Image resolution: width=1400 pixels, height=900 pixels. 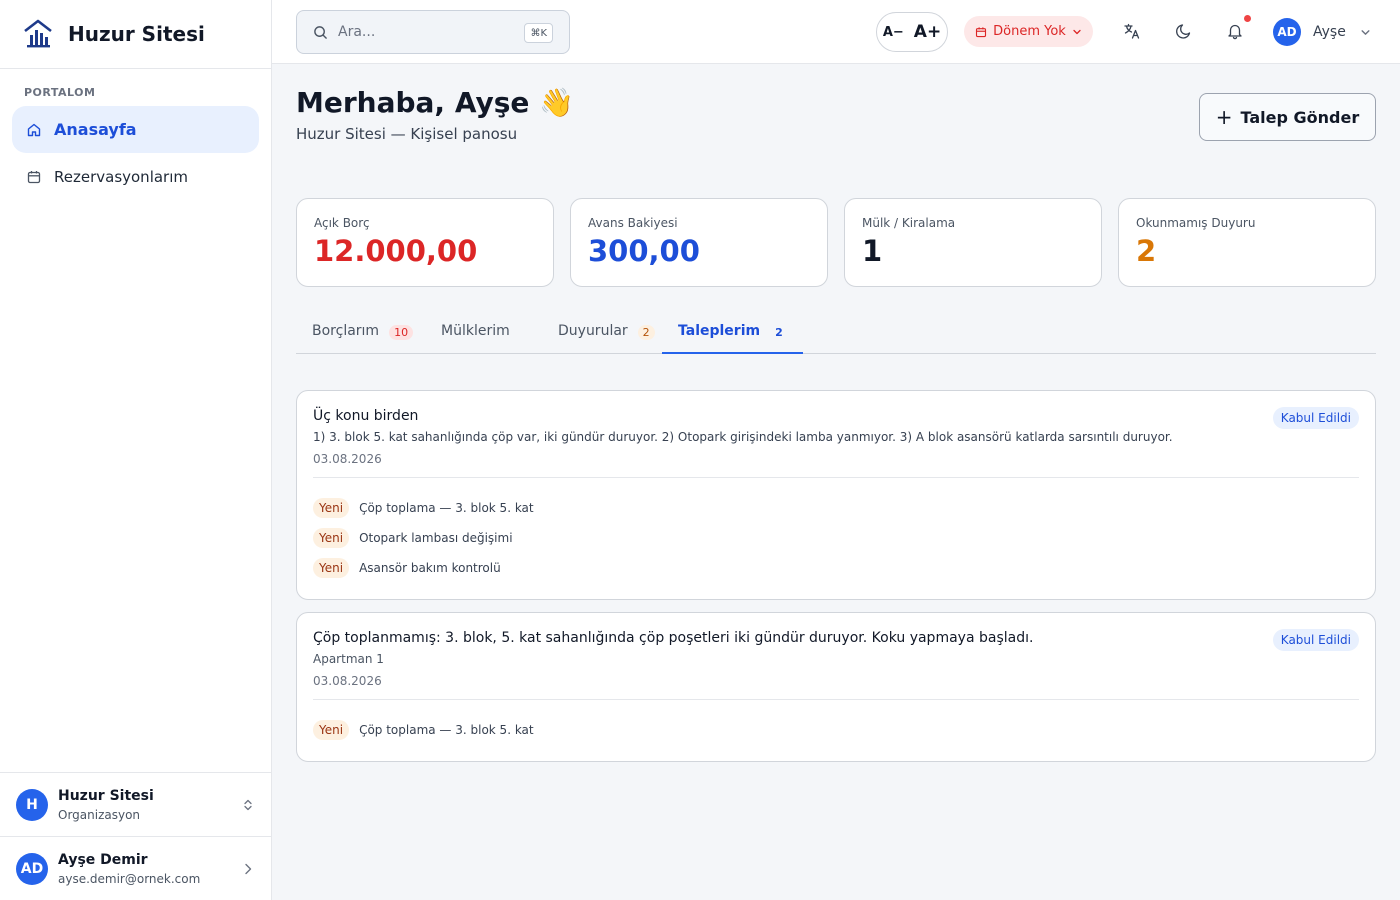 What do you see at coordinates (32, 804) in the screenshot?
I see `org-avatar: H` at bounding box center [32, 804].